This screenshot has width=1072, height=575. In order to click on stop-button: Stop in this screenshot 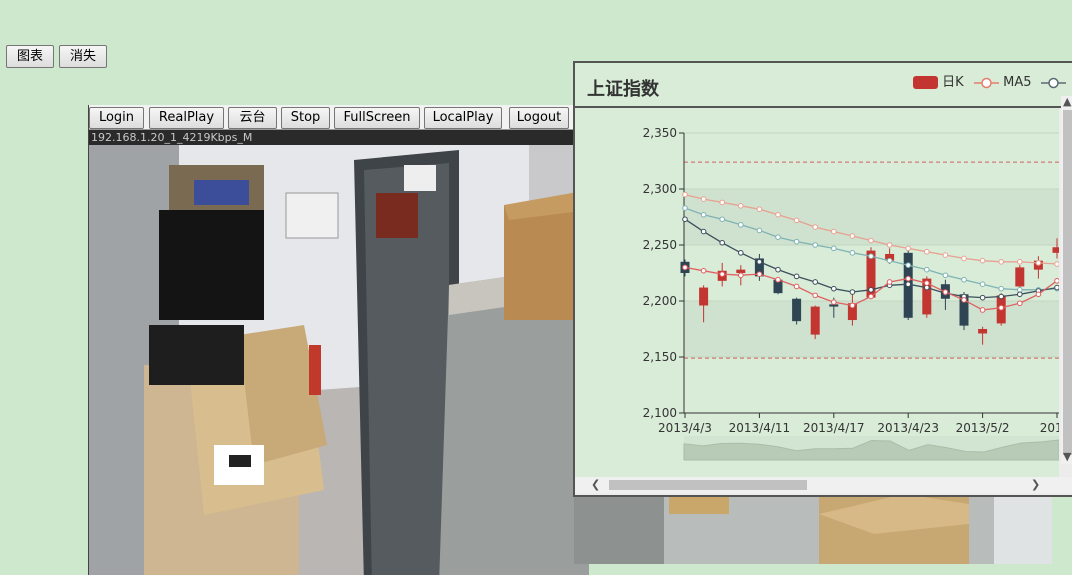, I will do `click(305, 118)`.